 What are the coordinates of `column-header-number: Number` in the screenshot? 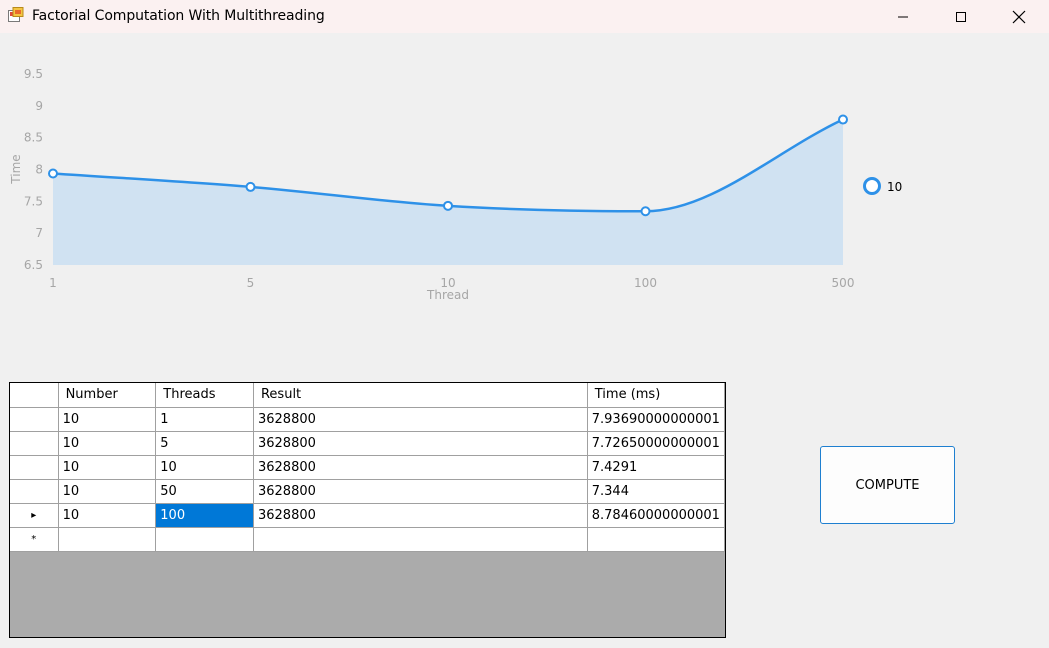 It's located at (107, 395).